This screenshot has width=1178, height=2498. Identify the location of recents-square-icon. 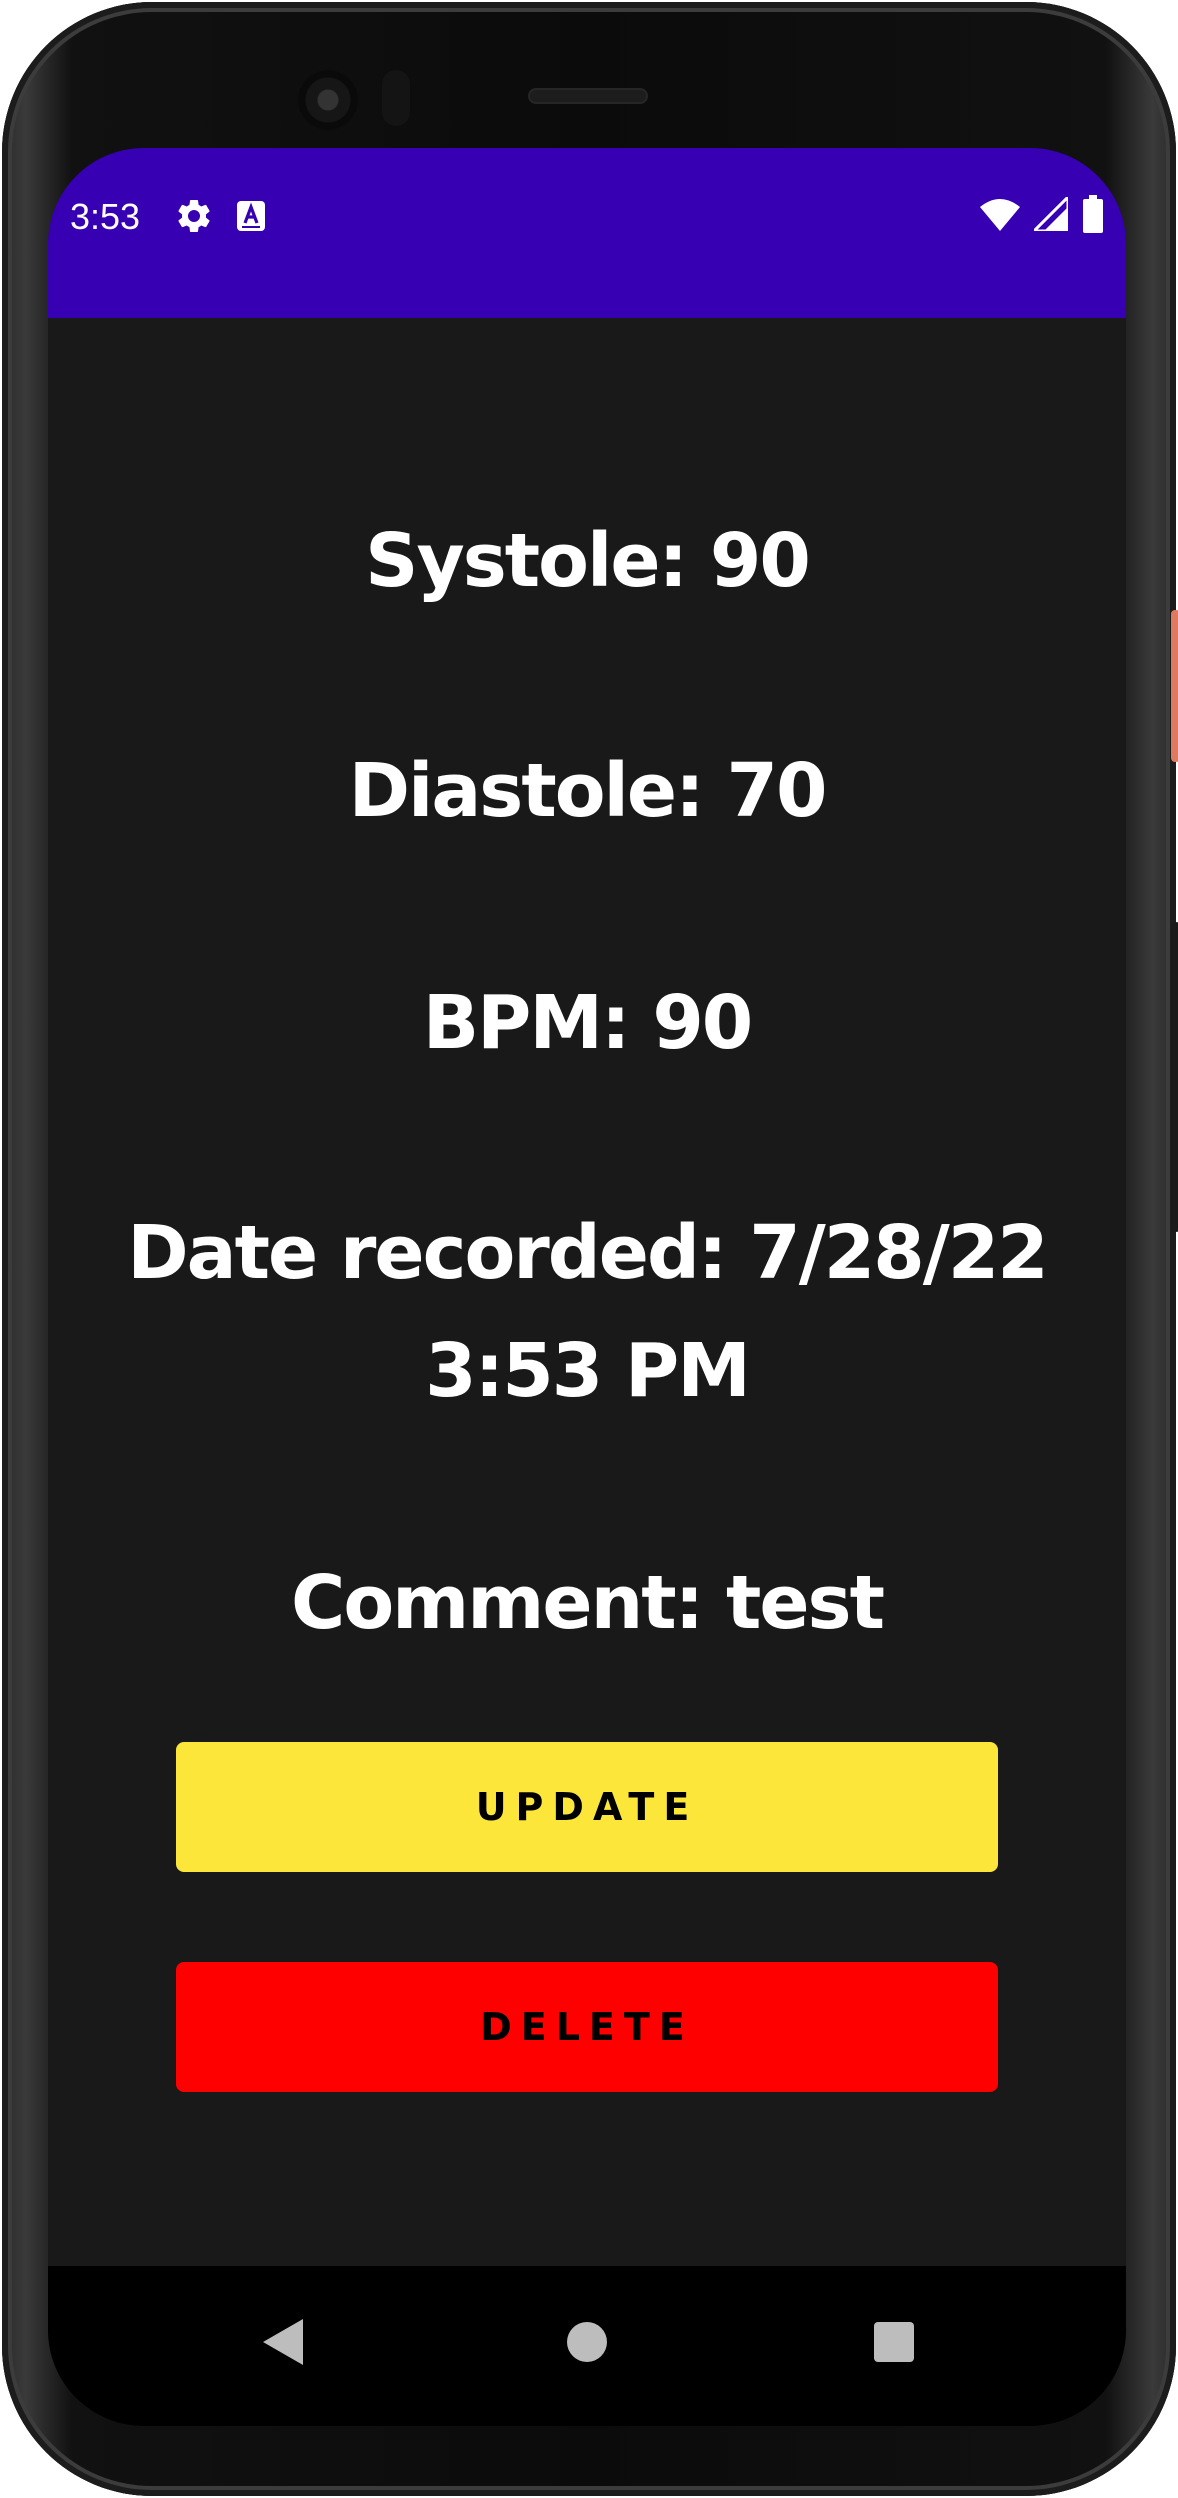
(894, 2342).